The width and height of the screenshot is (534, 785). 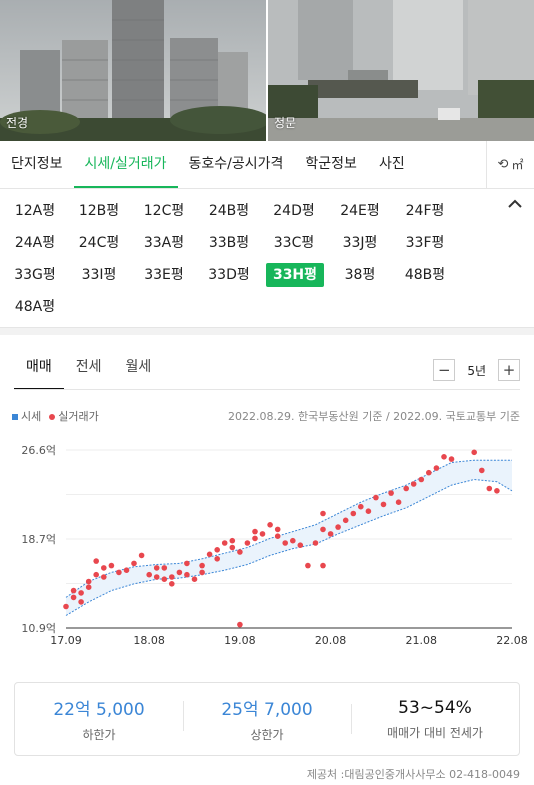 What do you see at coordinates (425, 243) in the screenshot?
I see `size-option: 33F평` at bounding box center [425, 243].